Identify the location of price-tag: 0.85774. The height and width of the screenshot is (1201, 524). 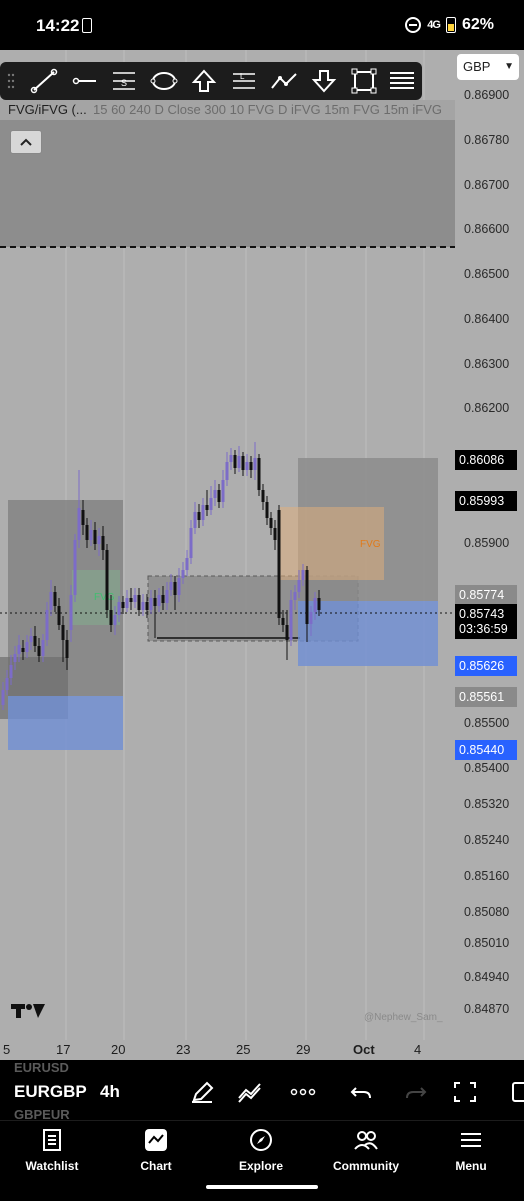
(486, 595).